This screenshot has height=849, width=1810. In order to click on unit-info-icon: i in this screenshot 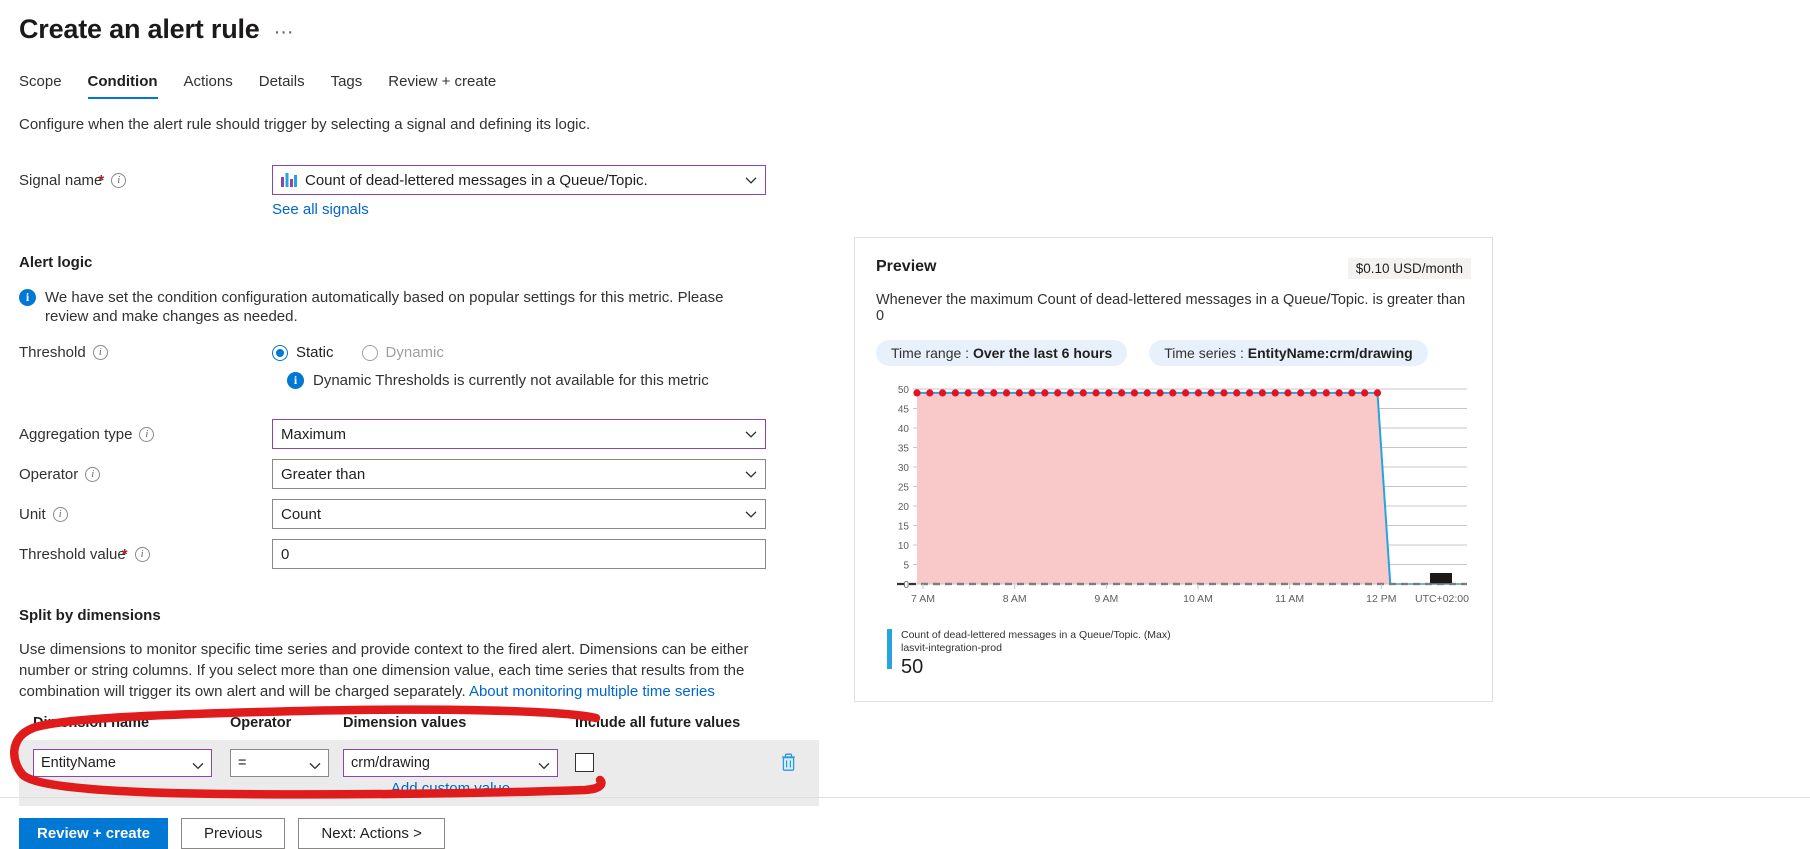, I will do `click(60, 514)`.